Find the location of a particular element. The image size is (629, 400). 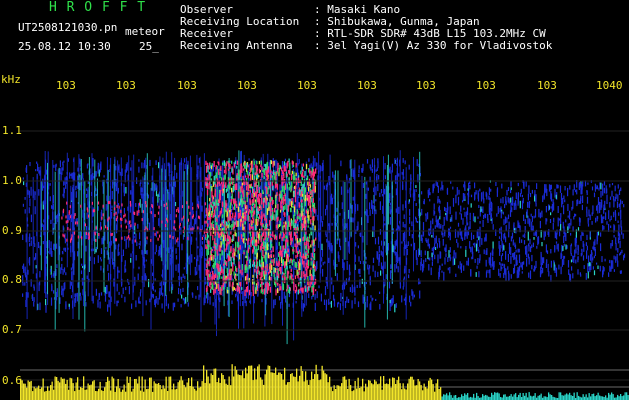

mode-label: meteor is located at coordinates (145, 31).